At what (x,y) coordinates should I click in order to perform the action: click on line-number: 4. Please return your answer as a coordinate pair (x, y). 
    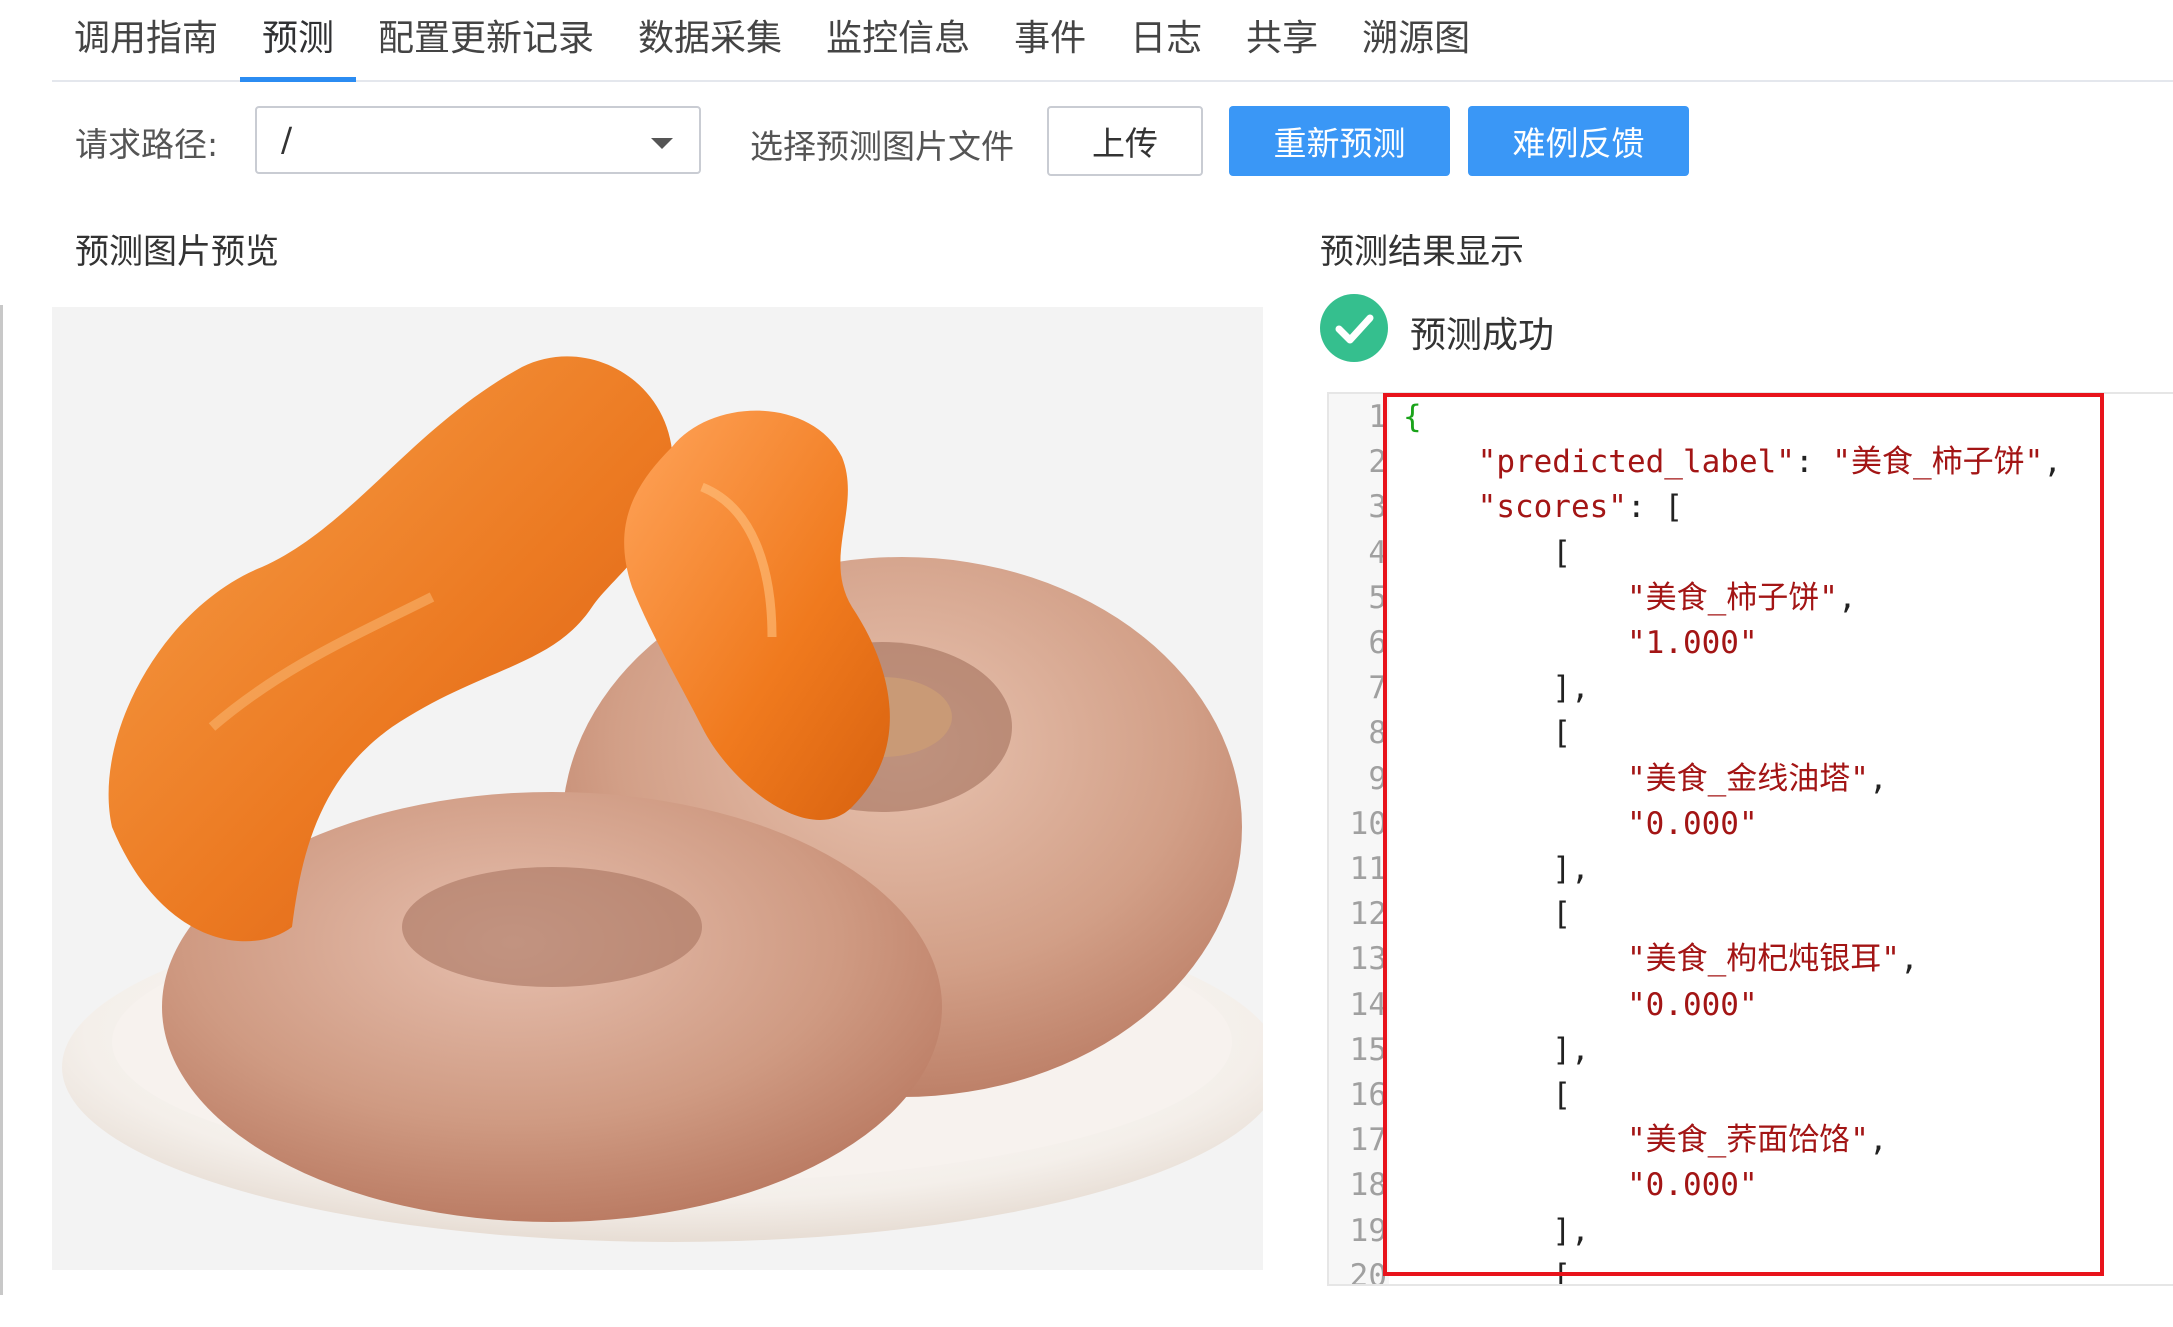
    Looking at the image, I should click on (1377, 553).